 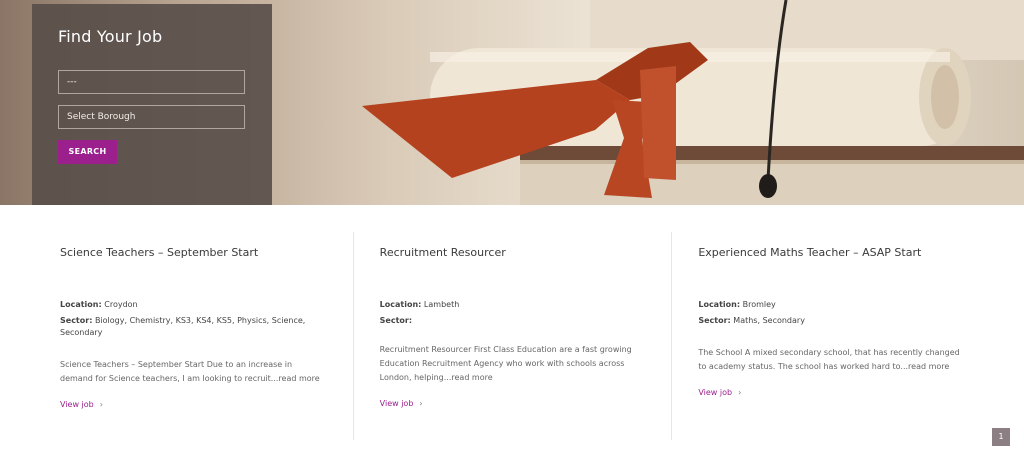 What do you see at coordinates (513, 252) in the screenshot?
I see `job-title: Recruitment Resourcer` at bounding box center [513, 252].